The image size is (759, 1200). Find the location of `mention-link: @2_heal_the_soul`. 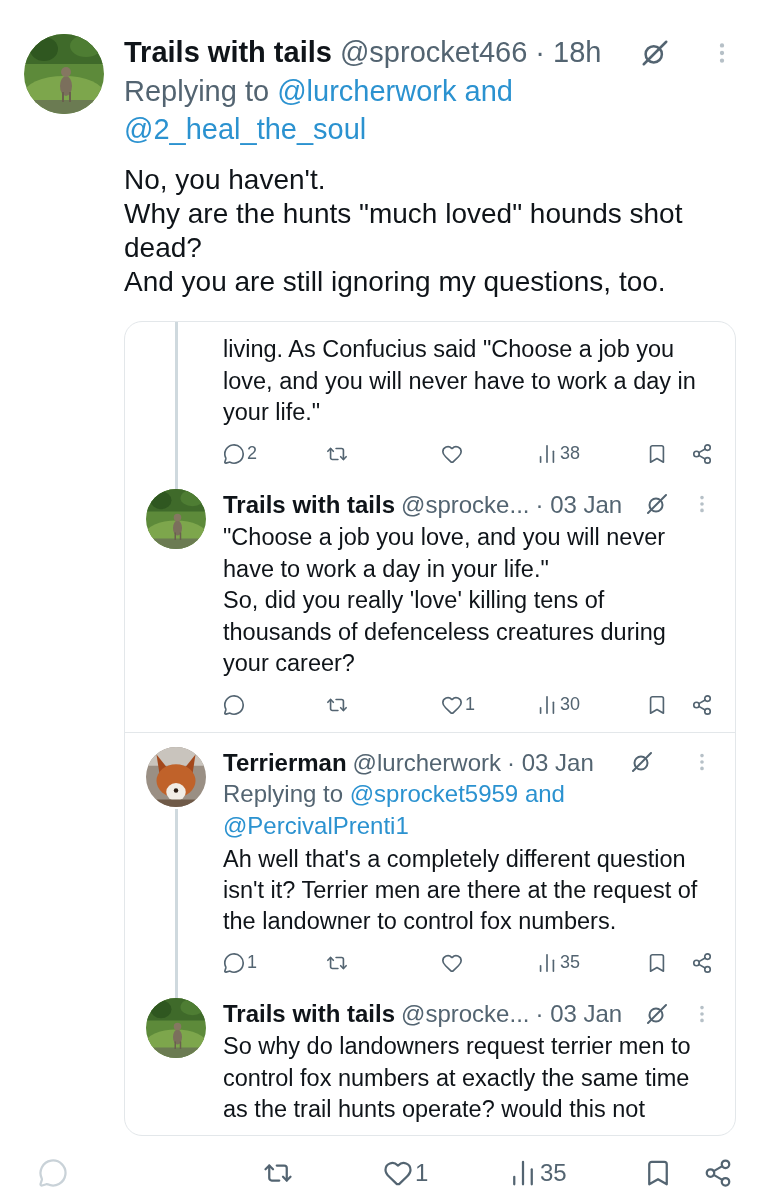

mention-link: @2_heal_the_soul is located at coordinates (245, 129).